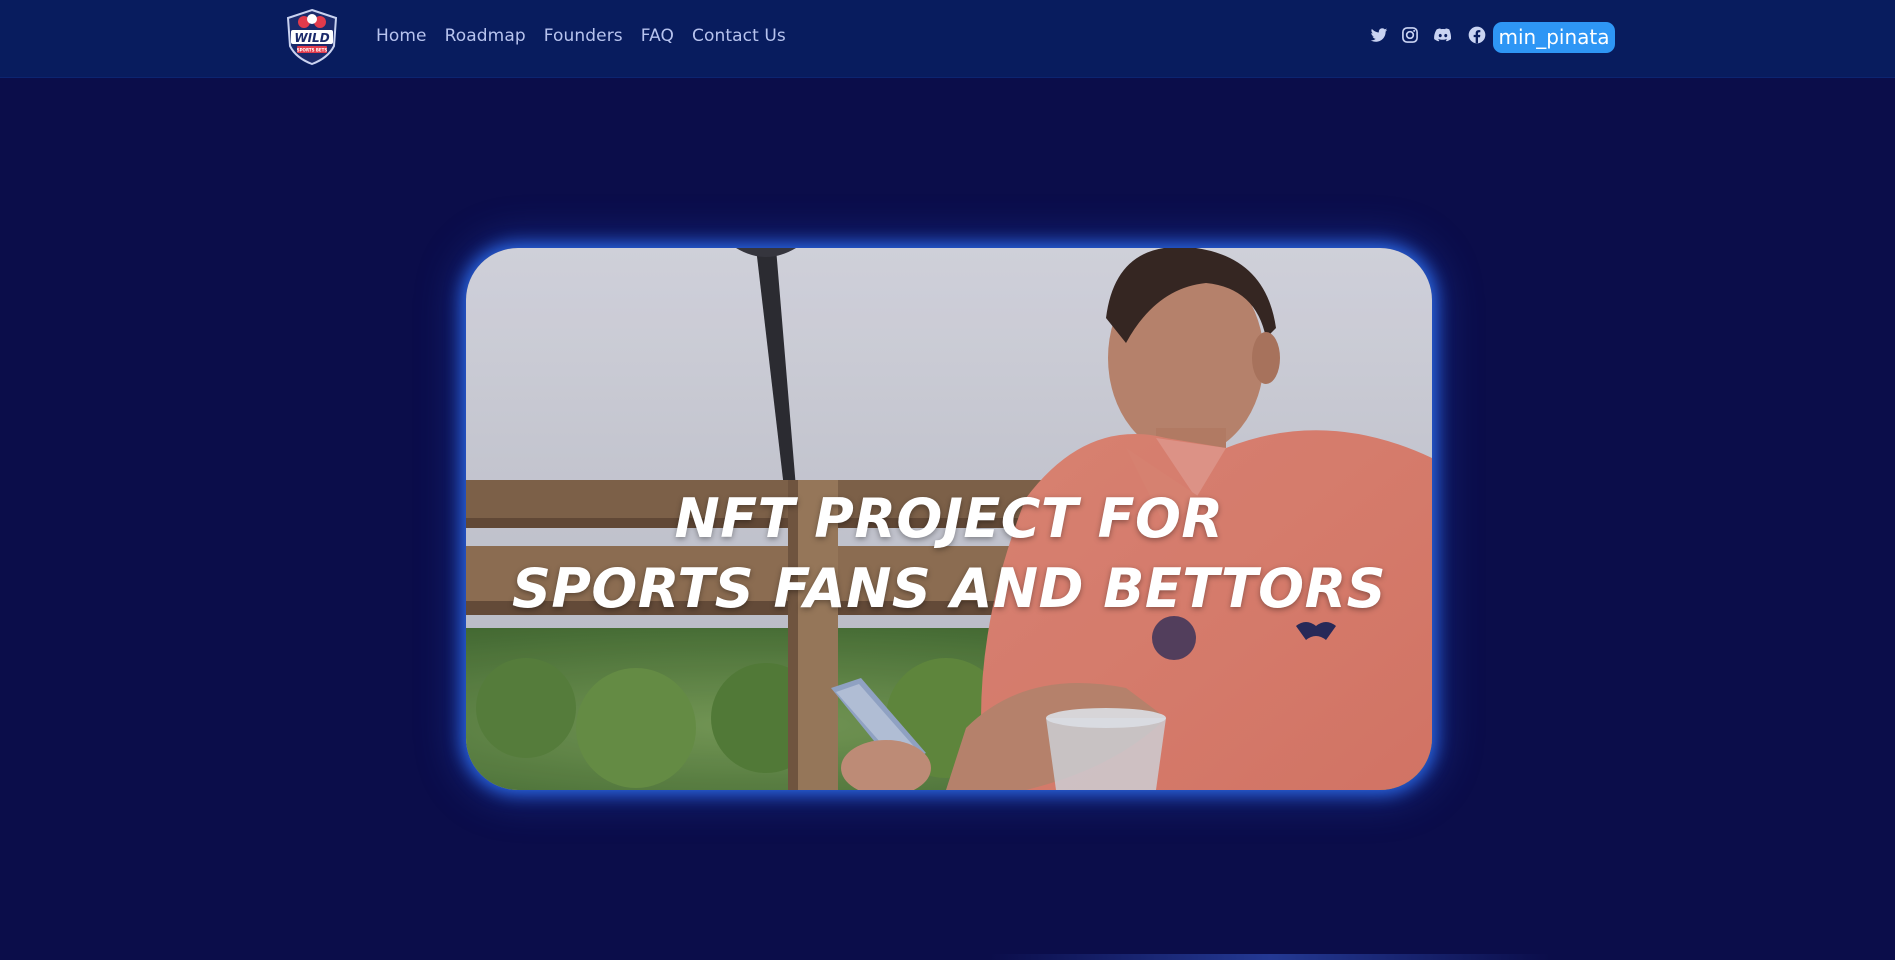 This screenshot has width=1895, height=960. What do you see at coordinates (312, 50) in the screenshot?
I see `svg-text: SPORTS BETS` at bounding box center [312, 50].